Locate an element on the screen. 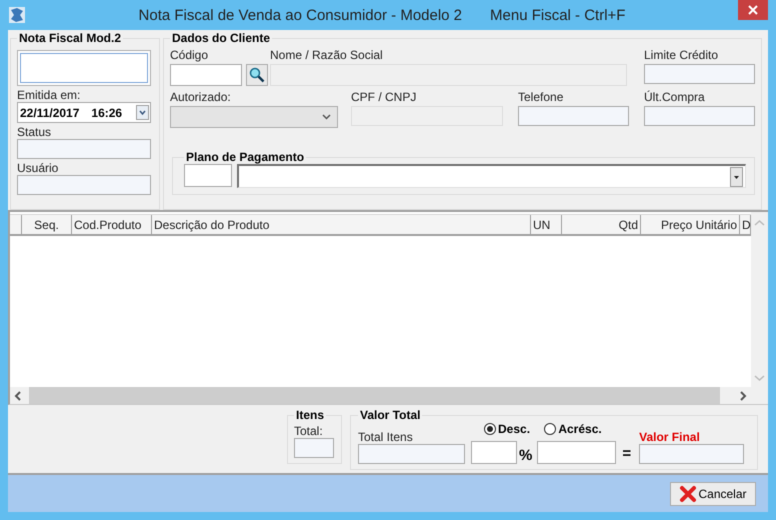  field-label: Total: is located at coordinates (309, 431).